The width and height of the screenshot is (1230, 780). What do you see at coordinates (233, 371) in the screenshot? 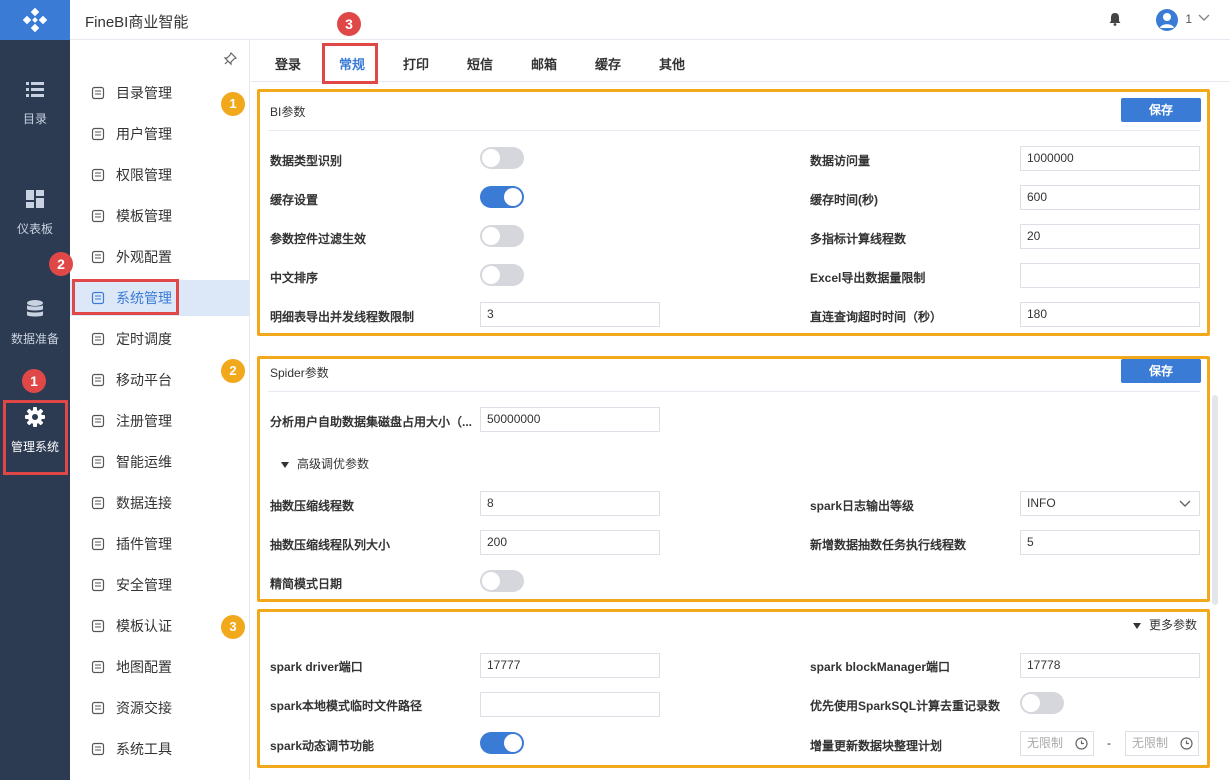
I see `annotation-badge-2: 2` at bounding box center [233, 371].